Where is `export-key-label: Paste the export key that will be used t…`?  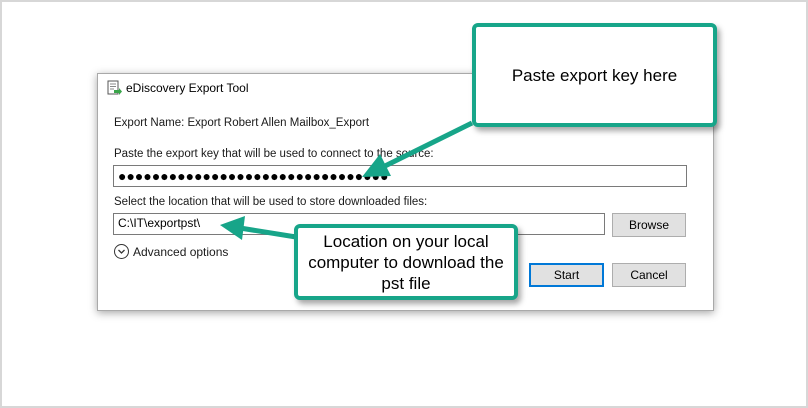
export-key-label: Paste the export key that will be used t… is located at coordinates (274, 154).